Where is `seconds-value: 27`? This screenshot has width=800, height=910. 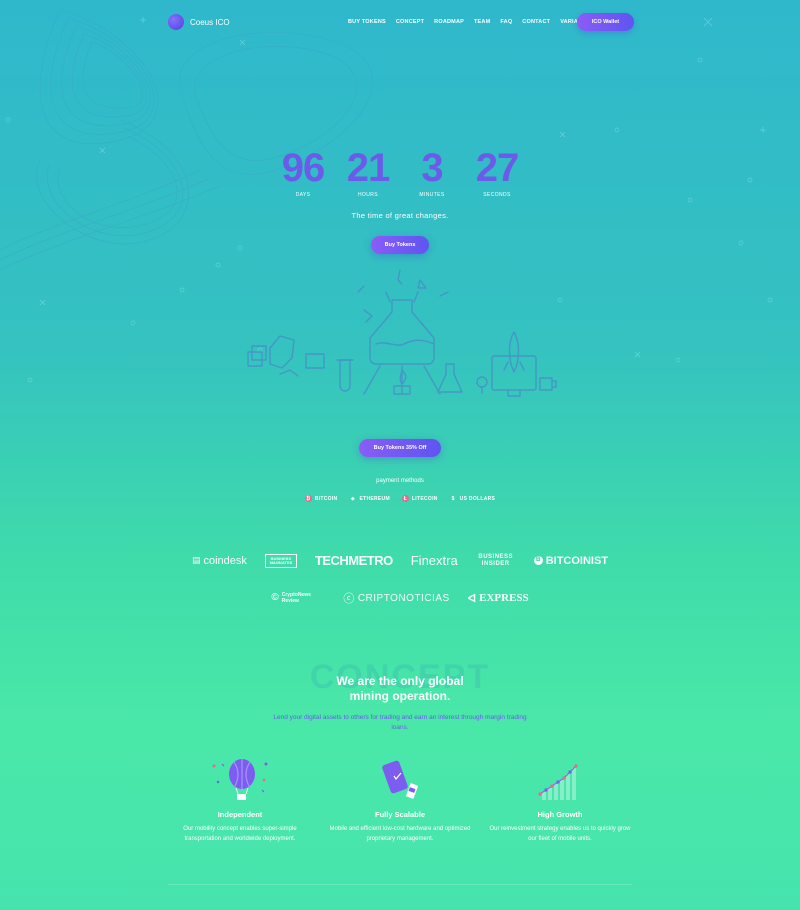 seconds-value: 27 is located at coordinates (497, 168).